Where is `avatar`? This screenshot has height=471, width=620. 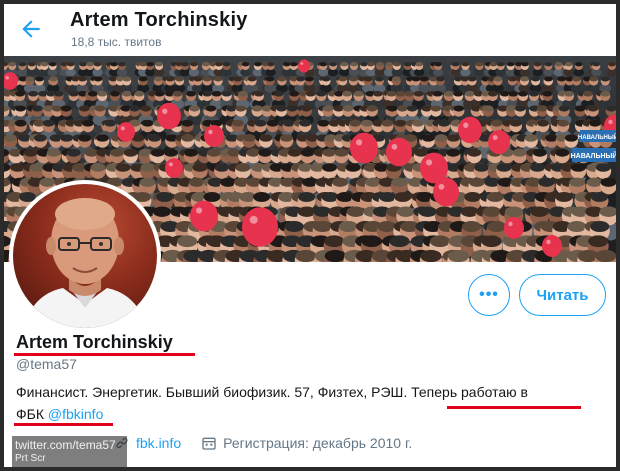 avatar is located at coordinates (85, 256).